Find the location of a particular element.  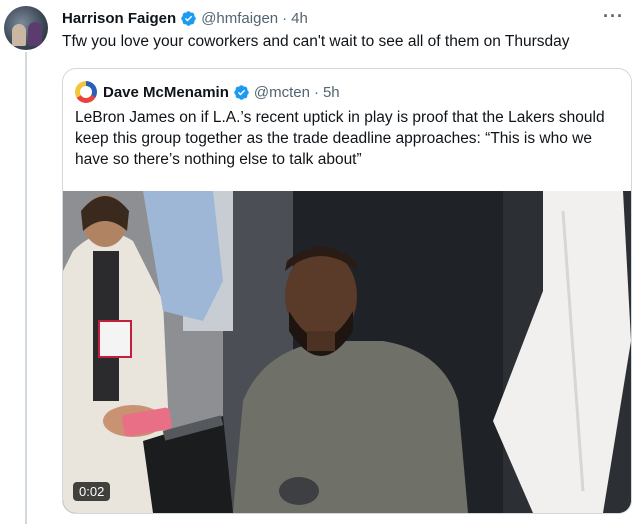

avatar-person-right is located at coordinates (35, 34).